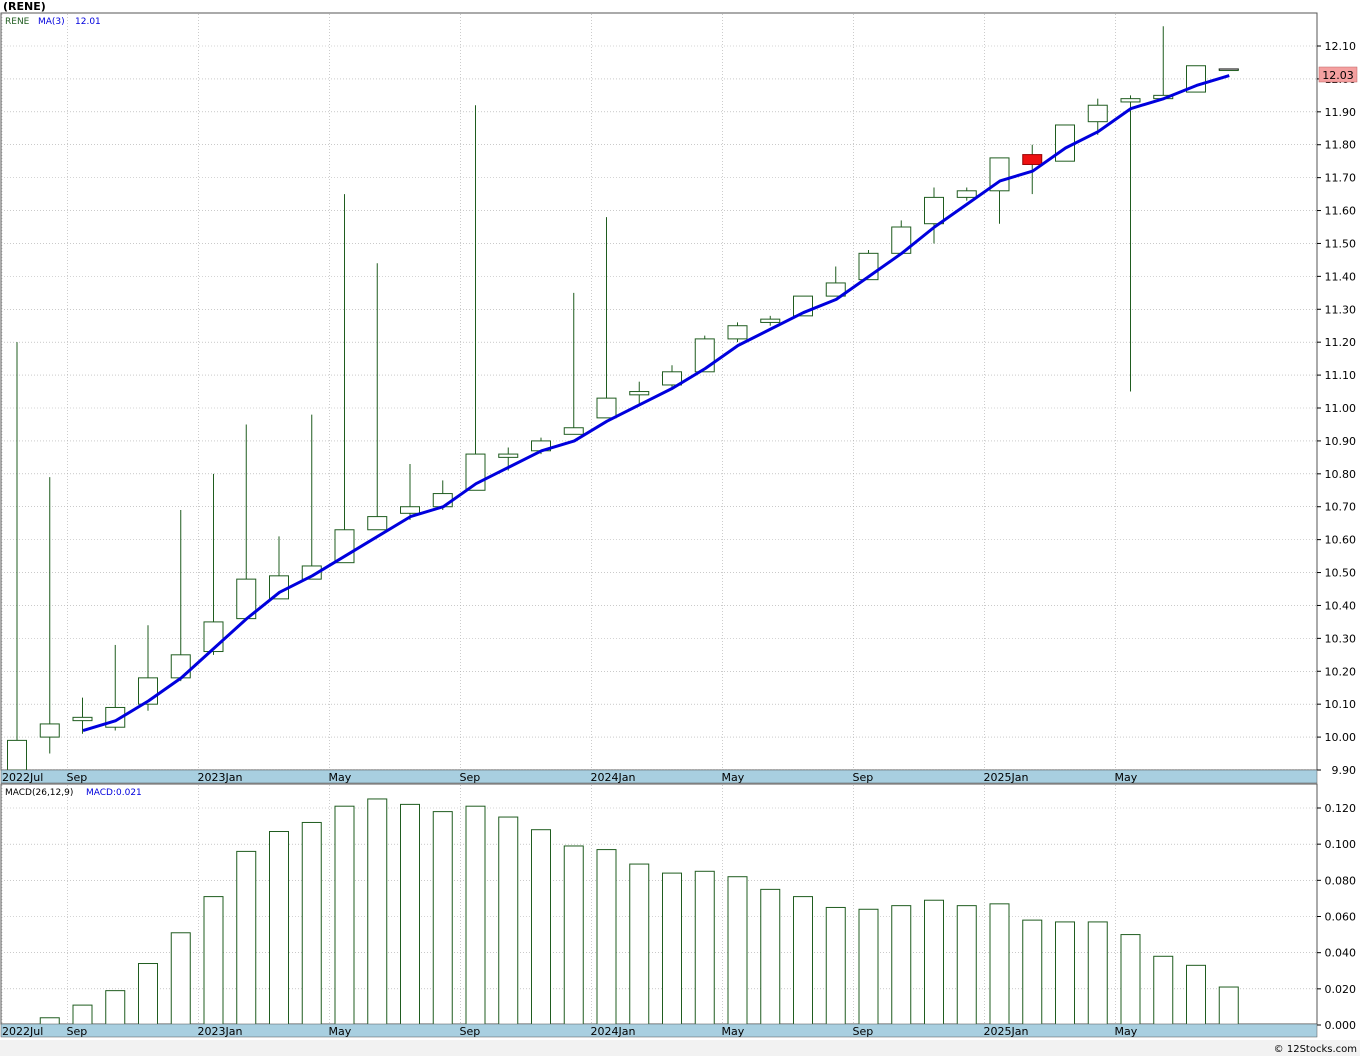 Image resolution: width=1360 pixels, height=1060 pixels. I want to click on macd-tick-label: 0.080, so click(1341, 880).